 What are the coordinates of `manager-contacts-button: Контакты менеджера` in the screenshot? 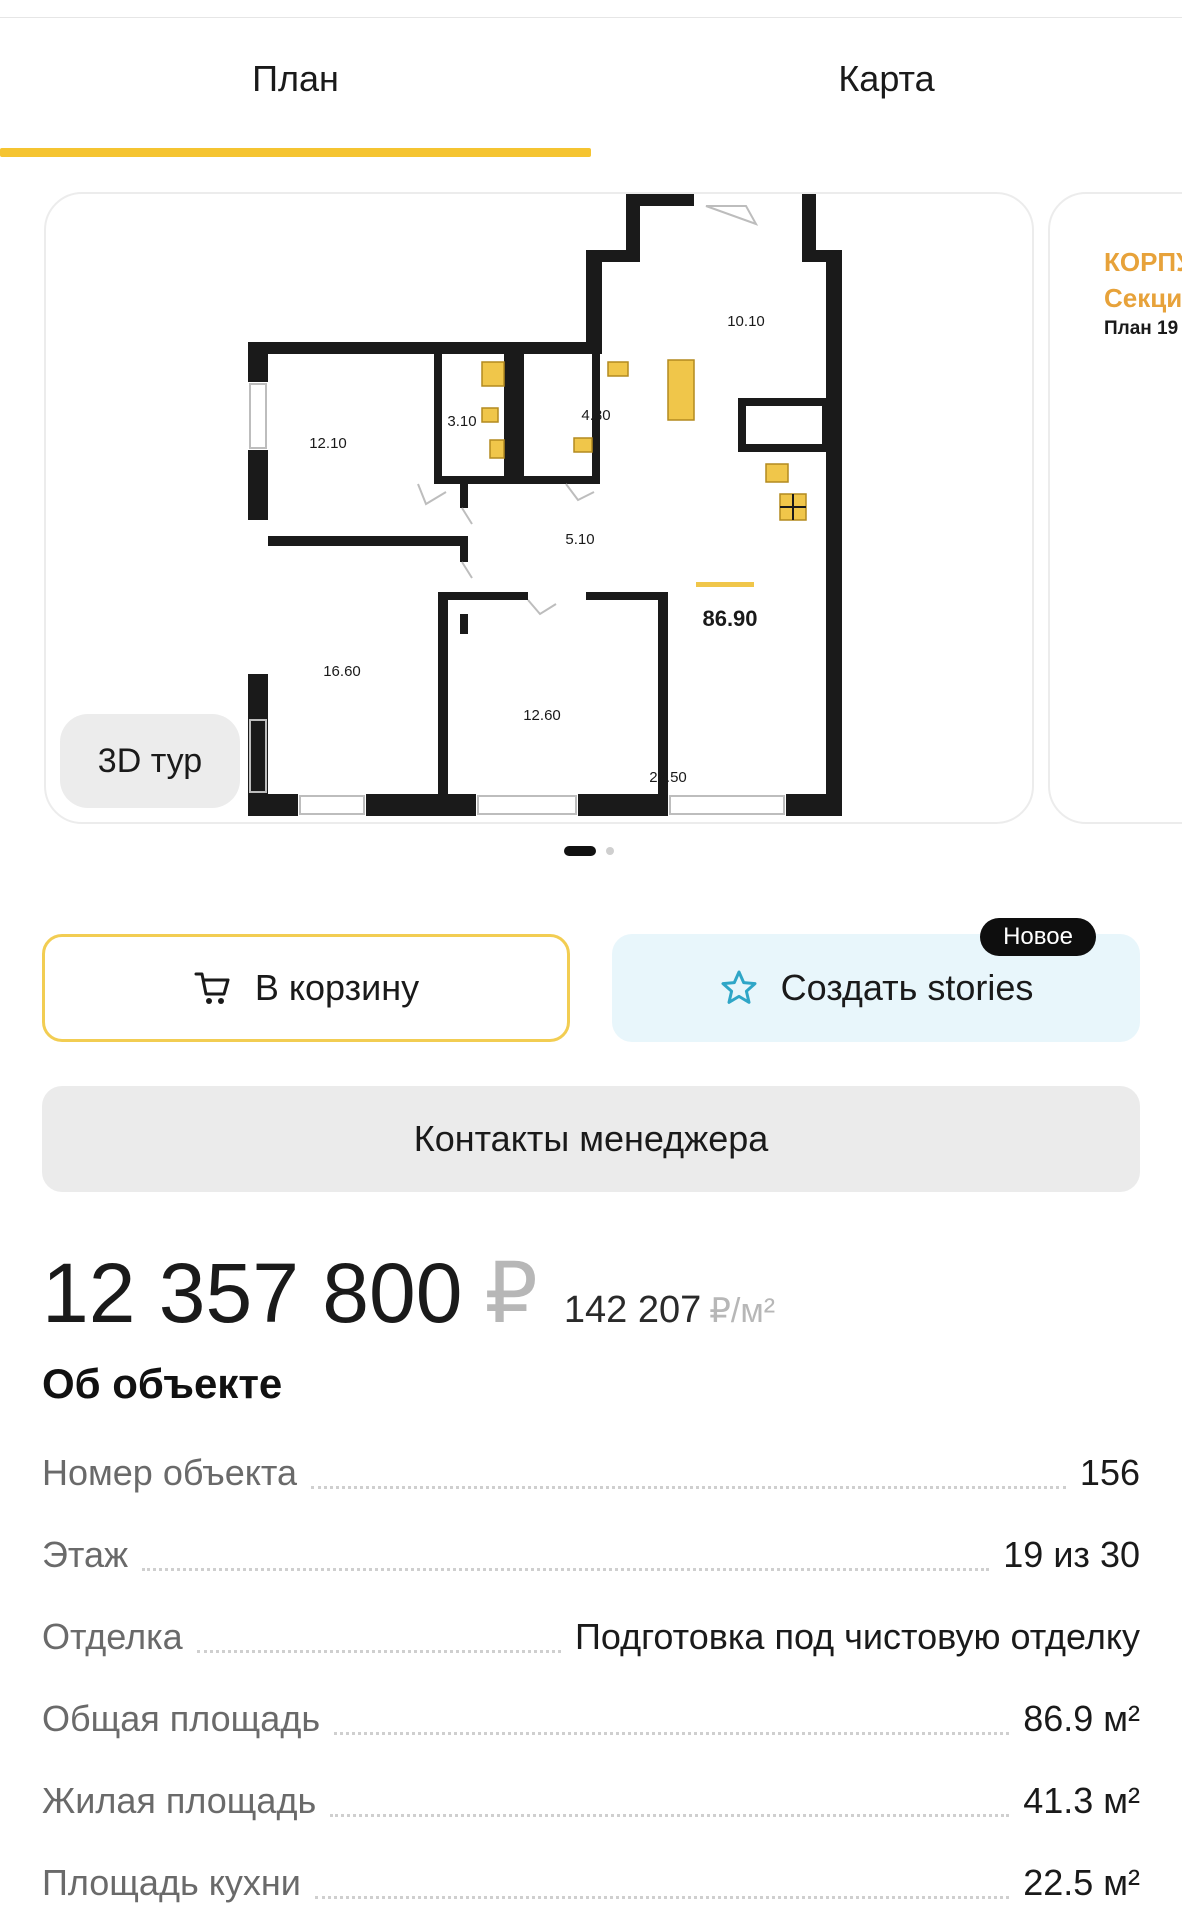 It's located at (591, 1139).